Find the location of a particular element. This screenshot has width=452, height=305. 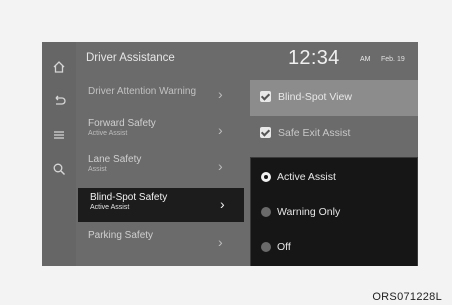

clock-time: 12:34 is located at coordinates (314, 58).